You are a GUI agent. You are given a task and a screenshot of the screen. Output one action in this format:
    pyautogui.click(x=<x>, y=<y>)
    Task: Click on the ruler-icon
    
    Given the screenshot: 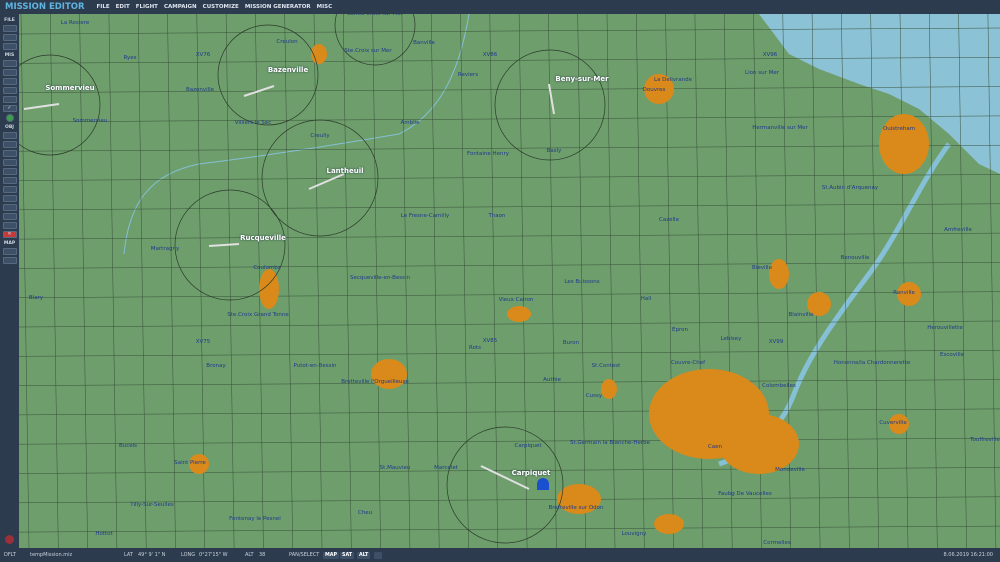 What is the action you would take?
    pyautogui.click(x=9, y=260)
    